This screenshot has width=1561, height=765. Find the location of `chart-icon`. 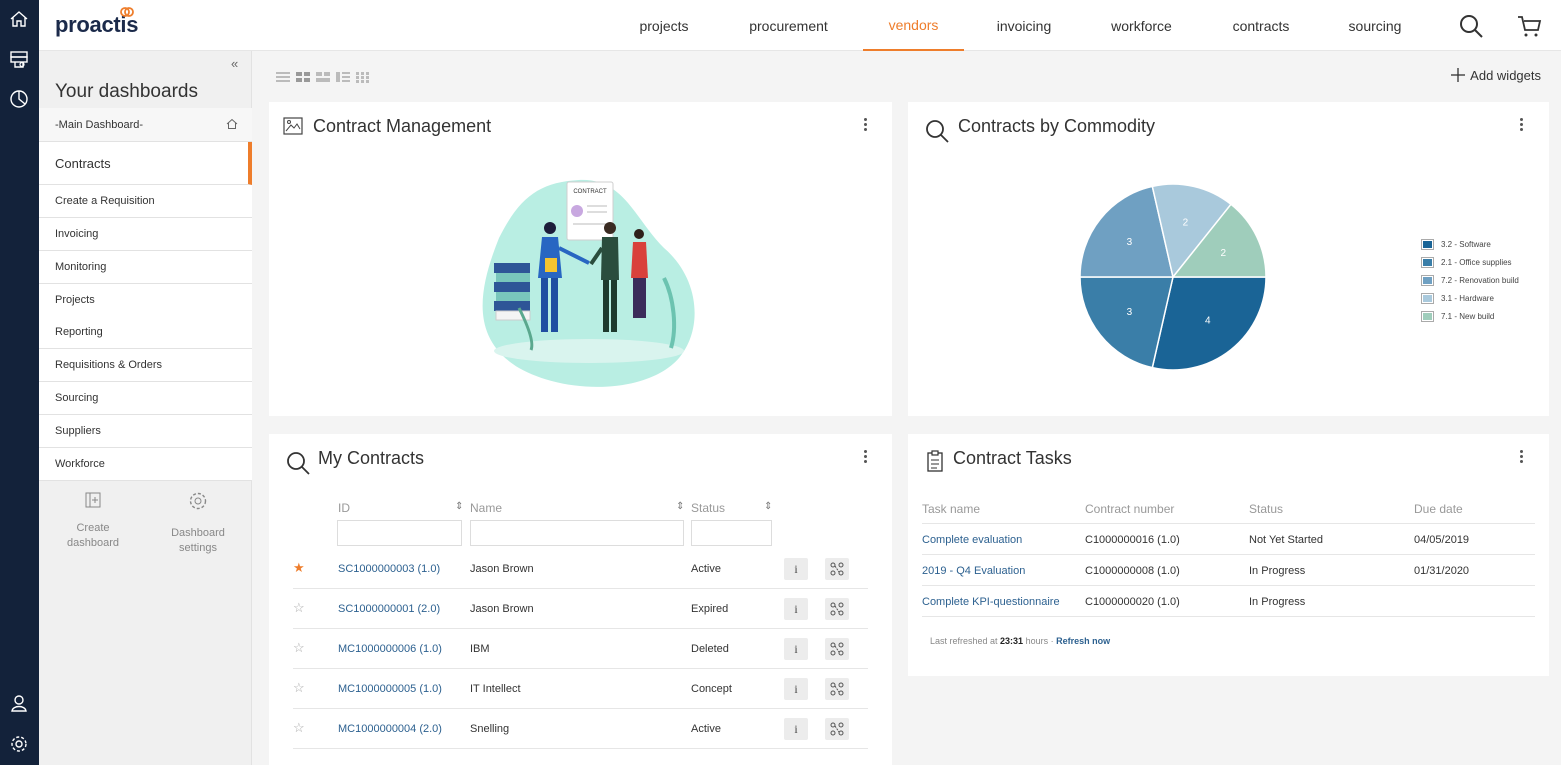

chart-icon is located at coordinates (19, 99).